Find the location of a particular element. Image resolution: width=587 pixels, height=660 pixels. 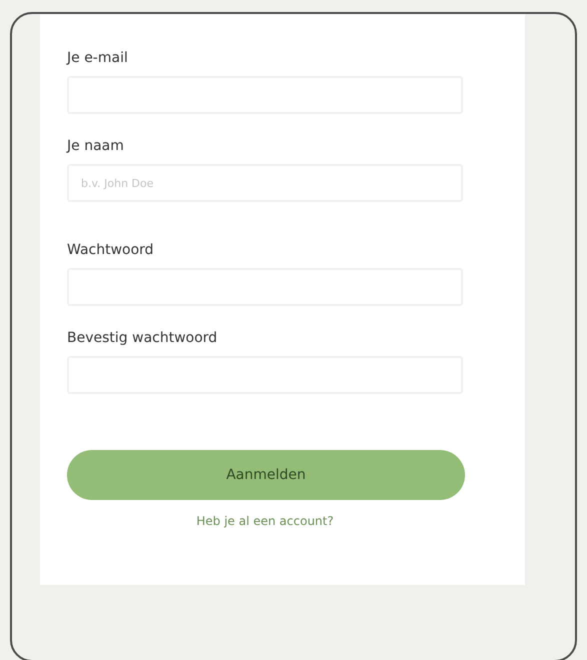

login-link: Heb je al een account? is located at coordinates (265, 521).